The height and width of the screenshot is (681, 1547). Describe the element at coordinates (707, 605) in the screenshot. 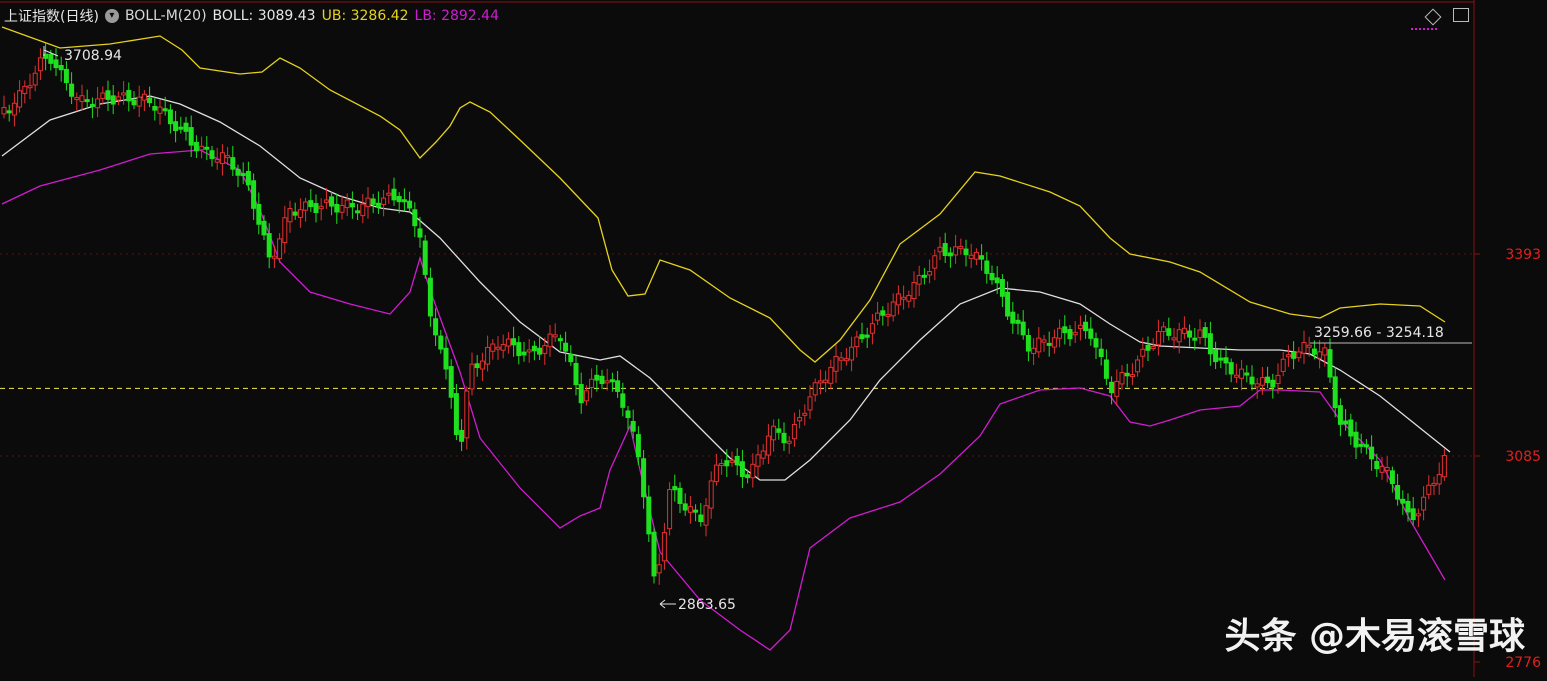

I see `low-label: 2863.65` at that location.